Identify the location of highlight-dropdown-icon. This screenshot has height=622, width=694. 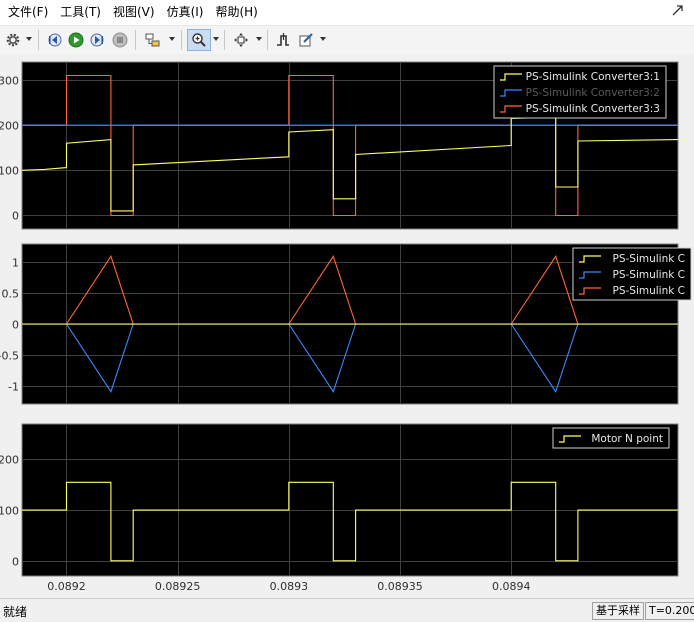
(172, 39).